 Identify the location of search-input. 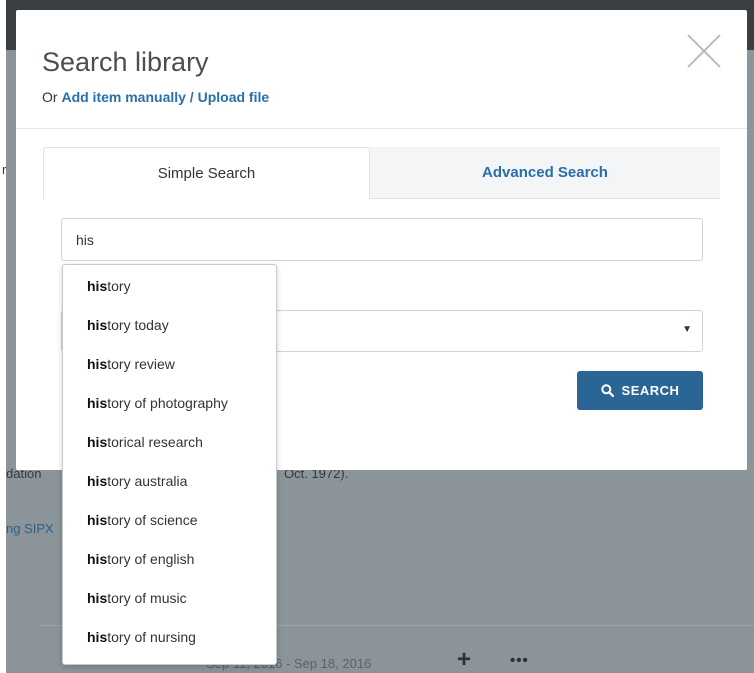
(382, 239).